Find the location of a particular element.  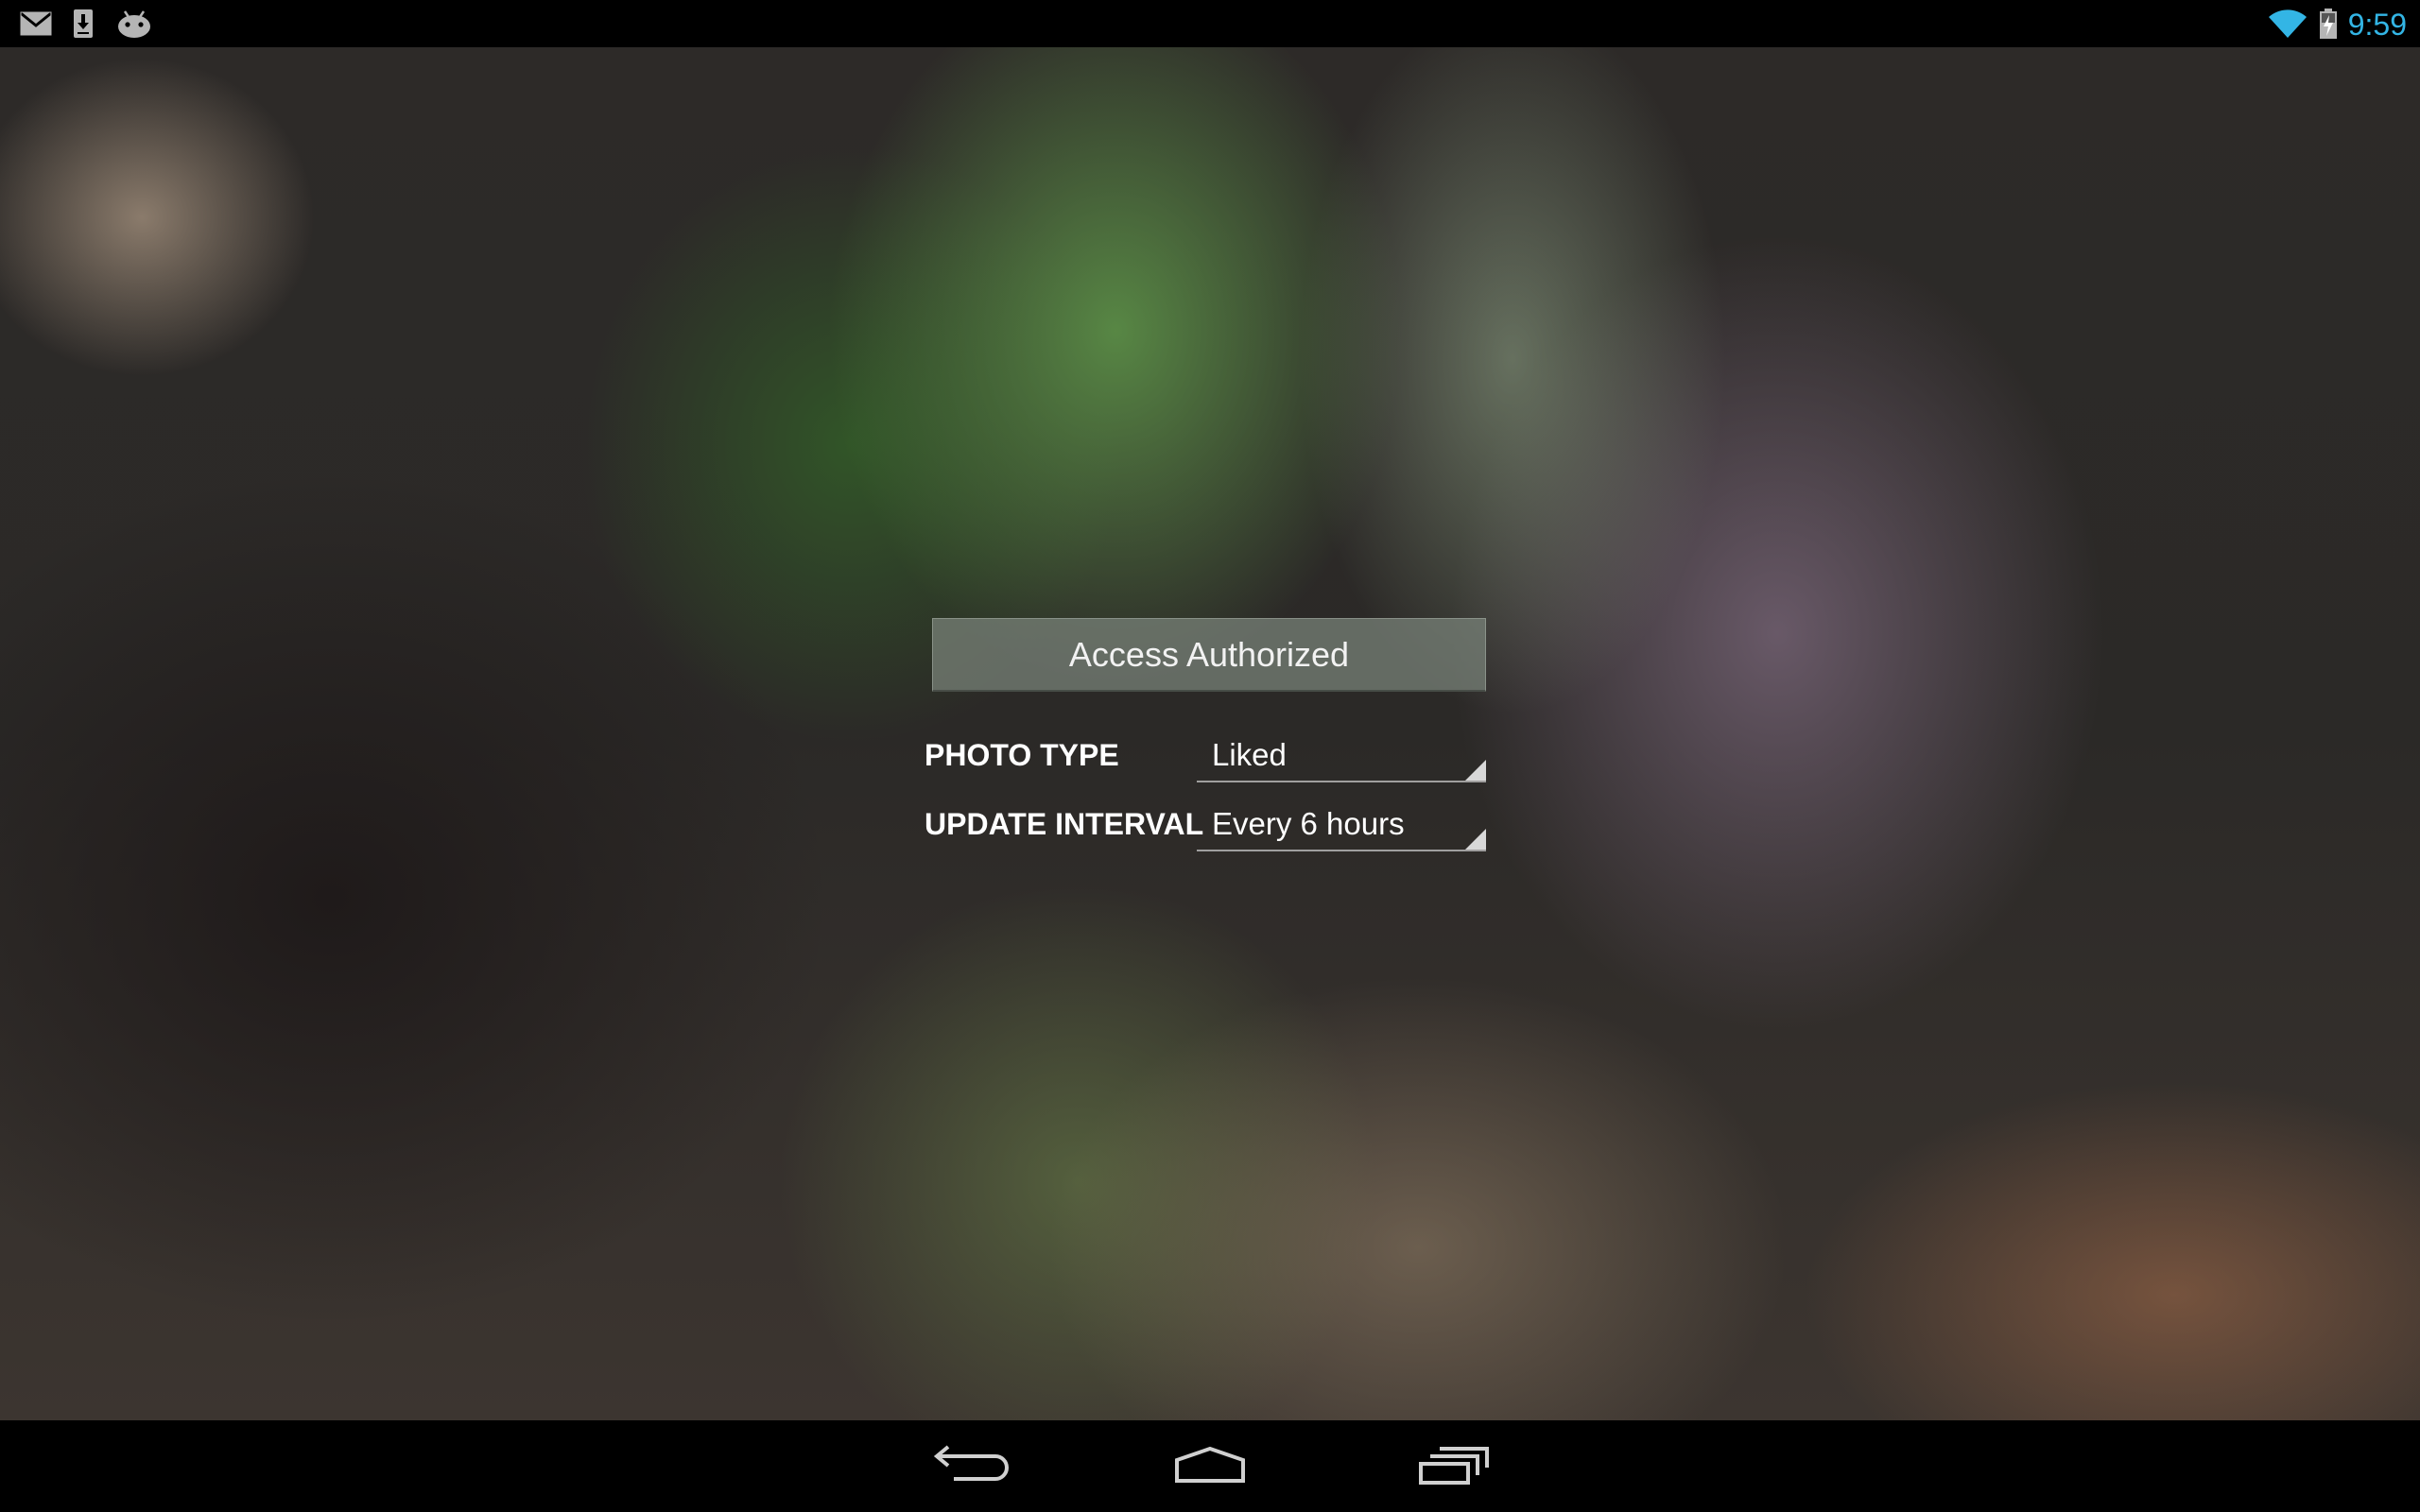

navigation-bar is located at coordinates (1210, 1466).